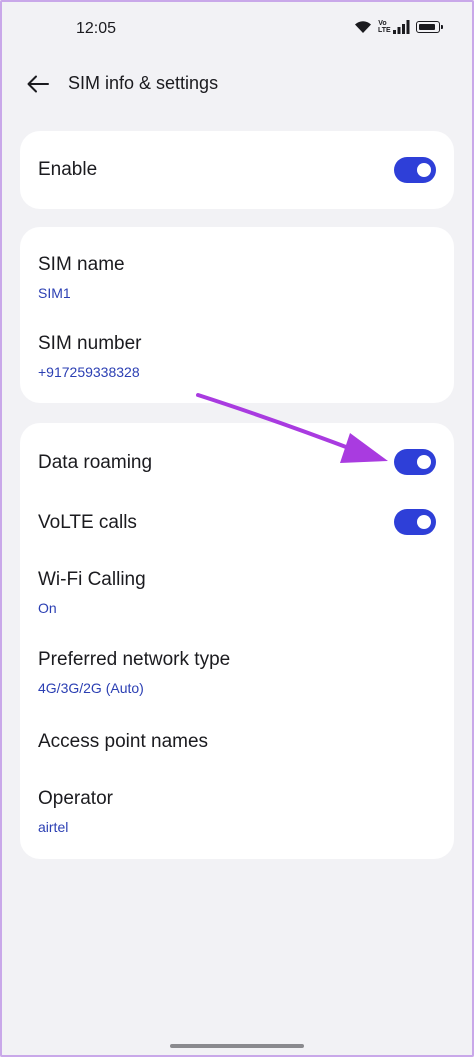 The width and height of the screenshot is (474, 1057). I want to click on status-icons: Vo LTE, so click(398, 27).